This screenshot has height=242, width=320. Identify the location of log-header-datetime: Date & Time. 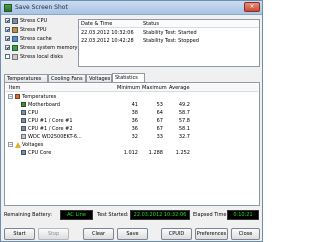
(96, 24).